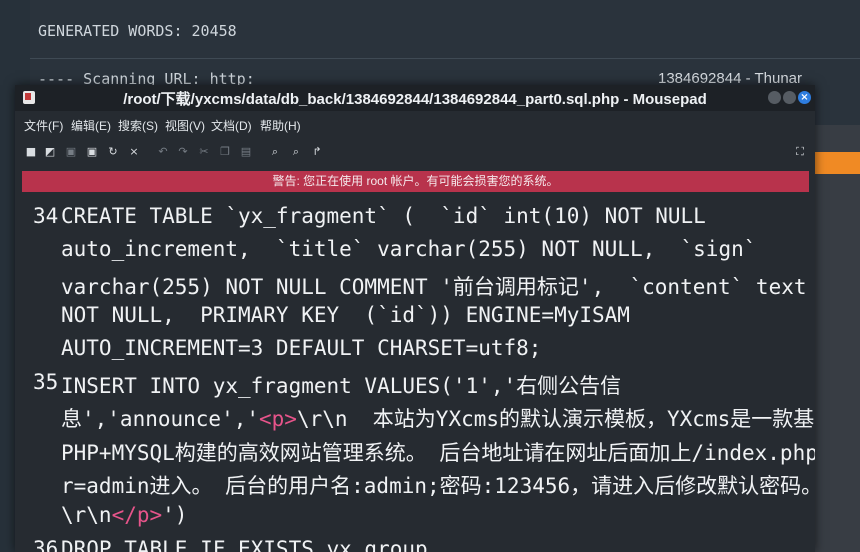 The width and height of the screenshot is (860, 552). I want to click on cut-icon: ✂, so click(204, 152).